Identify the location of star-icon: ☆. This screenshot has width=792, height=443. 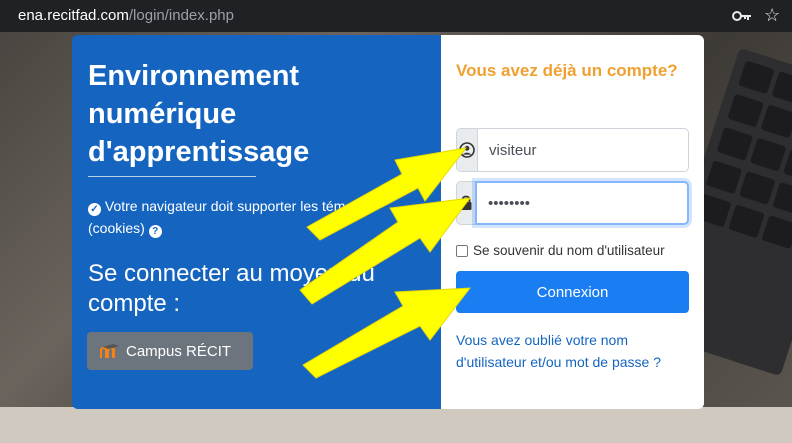
(772, 15).